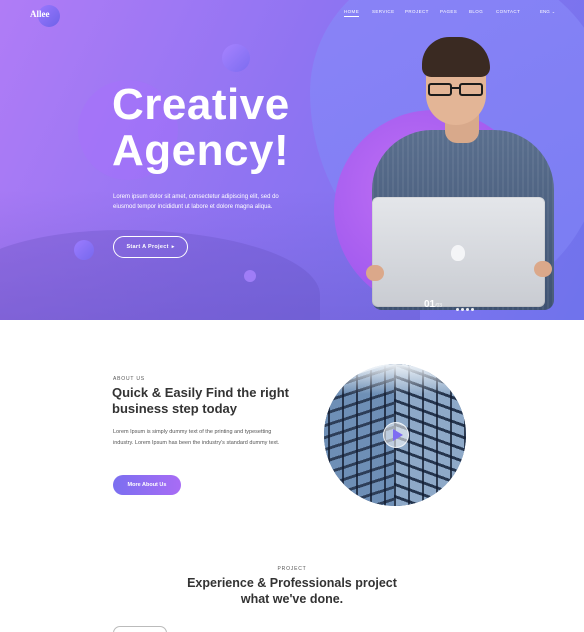 This screenshot has width=584, height=632. Describe the element at coordinates (292, 569) in the screenshot. I see `project-label: PROJECT` at that location.